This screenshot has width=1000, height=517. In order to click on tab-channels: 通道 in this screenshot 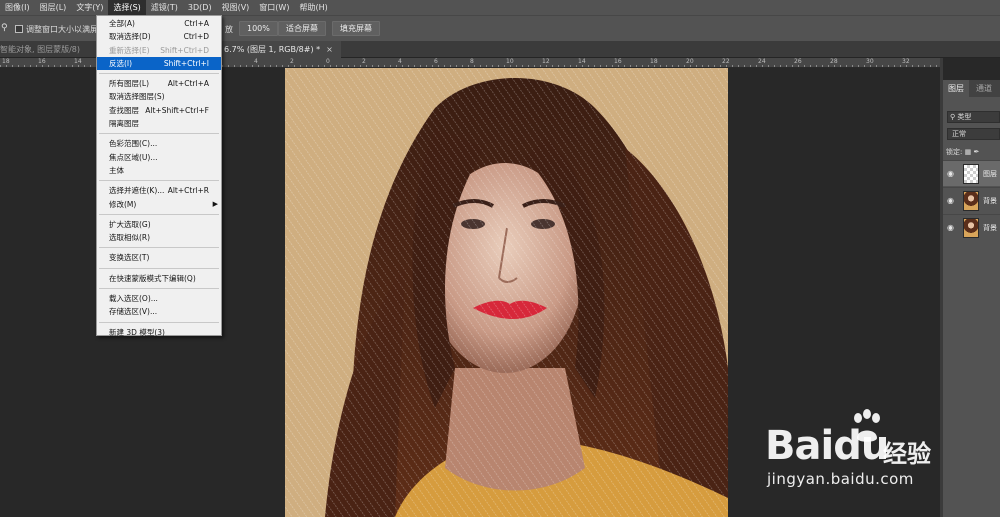, I will do `click(984, 88)`.